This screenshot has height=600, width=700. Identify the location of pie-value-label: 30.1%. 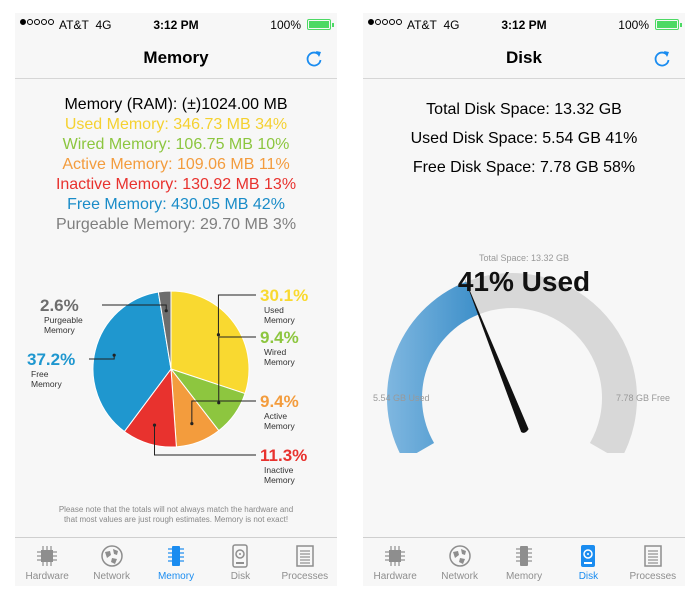
(284, 295).